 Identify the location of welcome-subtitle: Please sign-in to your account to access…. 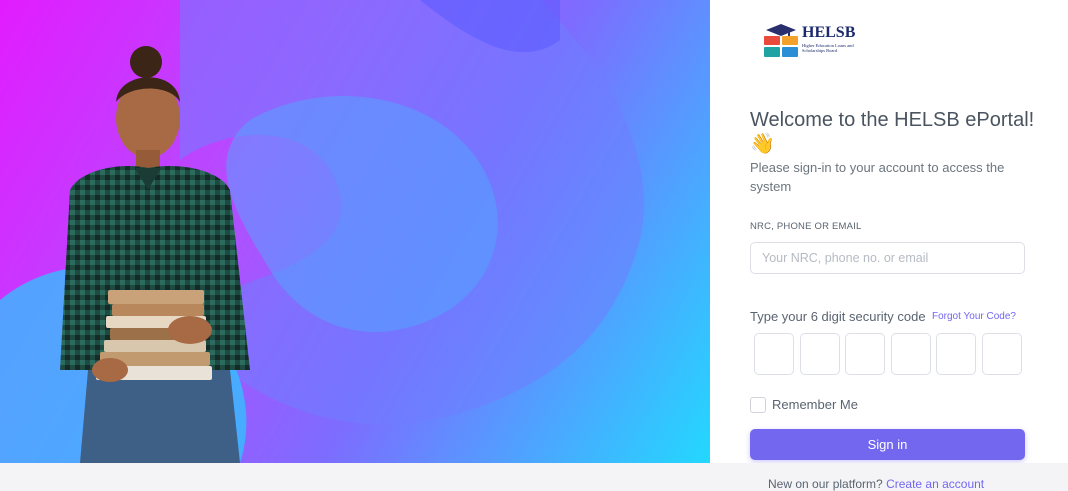
(877, 177).